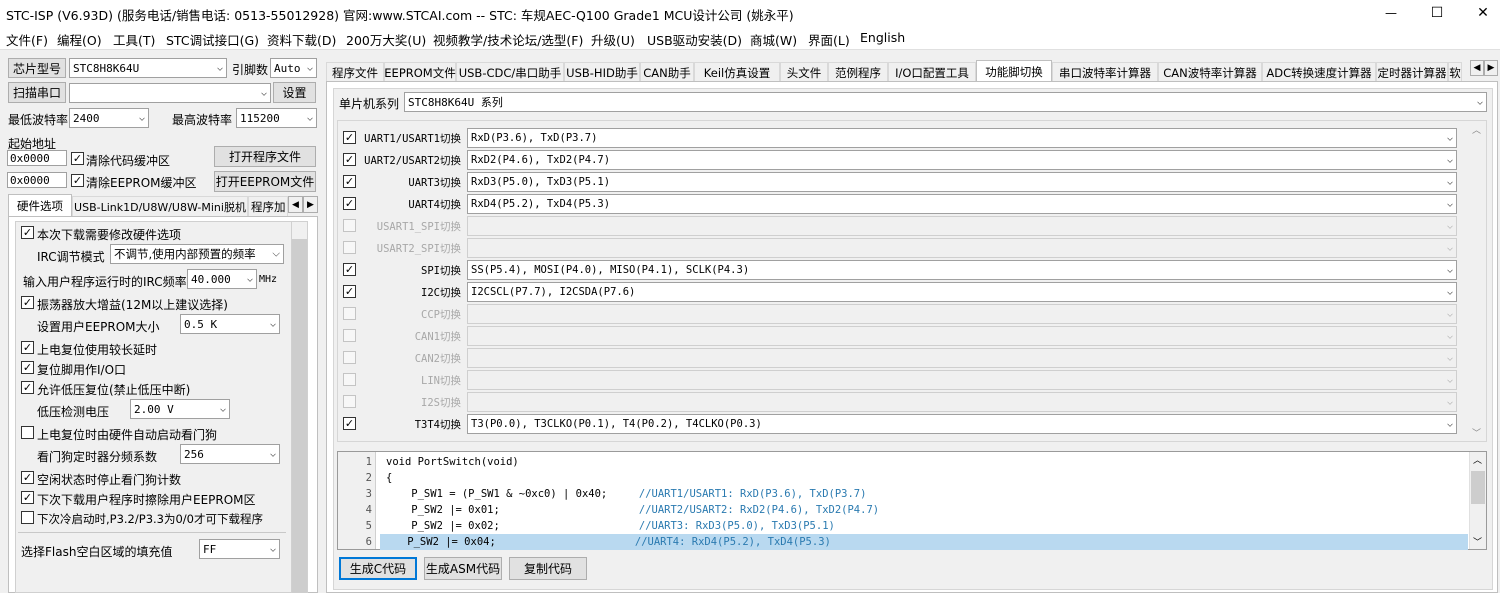 This screenshot has width=1500, height=593. What do you see at coordinates (508, 39) in the screenshot?
I see `menu-video: 视频教学/技术论坛/选型(F)` at bounding box center [508, 39].